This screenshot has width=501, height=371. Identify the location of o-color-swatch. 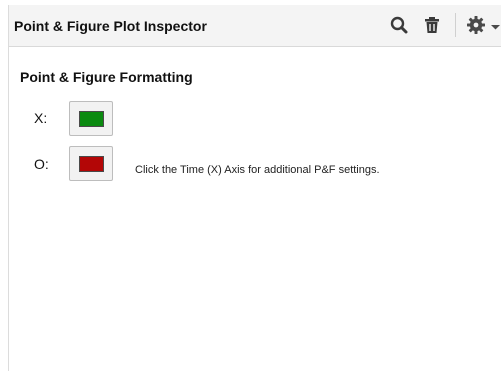
(91, 164).